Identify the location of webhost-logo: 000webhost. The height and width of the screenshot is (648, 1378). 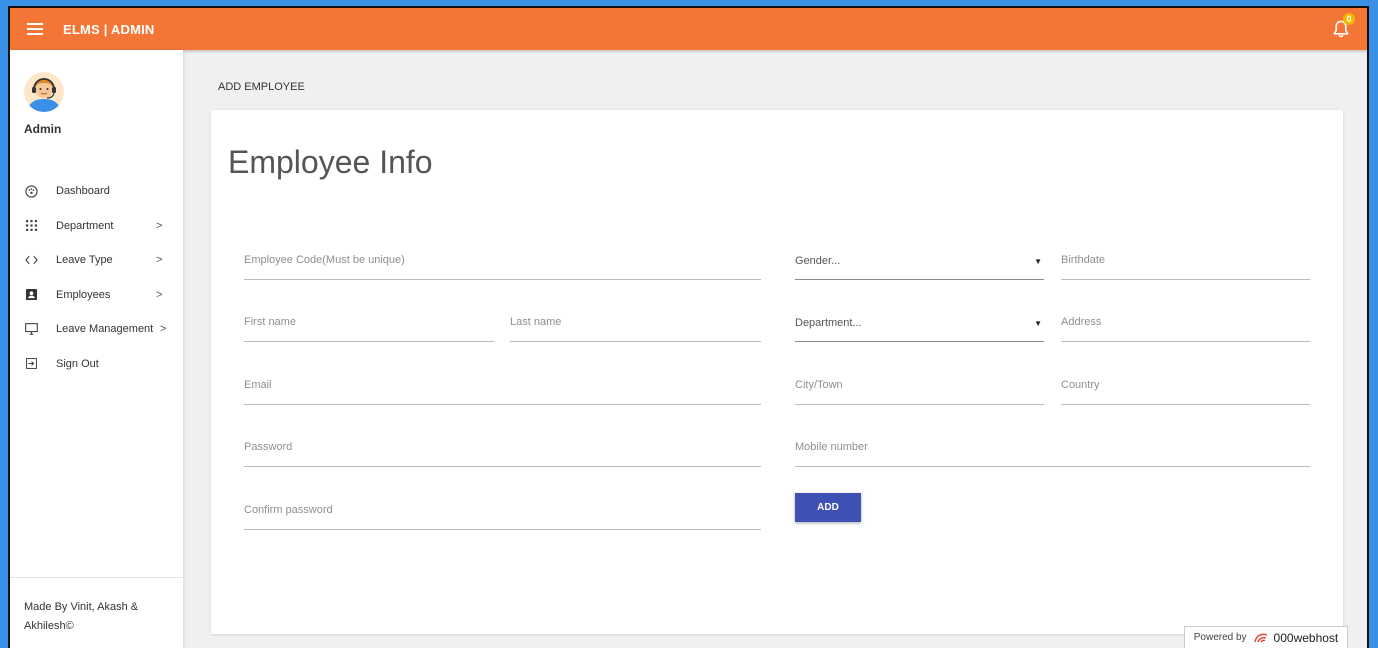
(1296, 637).